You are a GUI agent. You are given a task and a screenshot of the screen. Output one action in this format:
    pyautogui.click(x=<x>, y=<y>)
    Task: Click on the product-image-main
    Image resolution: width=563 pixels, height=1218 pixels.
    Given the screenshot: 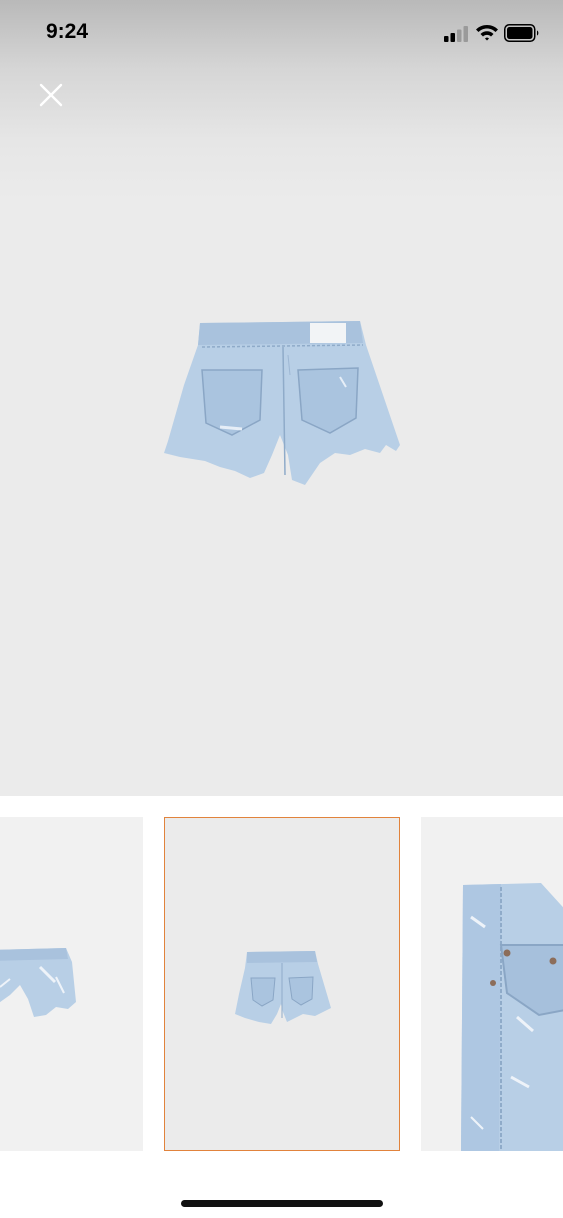 What is the action you would take?
    pyautogui.click(x=285, y=405)
    